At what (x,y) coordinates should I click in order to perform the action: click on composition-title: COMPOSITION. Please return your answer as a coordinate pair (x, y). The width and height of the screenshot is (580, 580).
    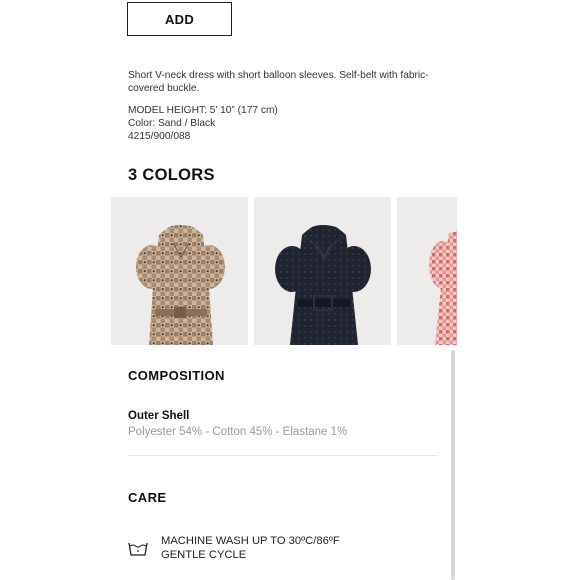
    Looking at the image, I should click on (176, 375).